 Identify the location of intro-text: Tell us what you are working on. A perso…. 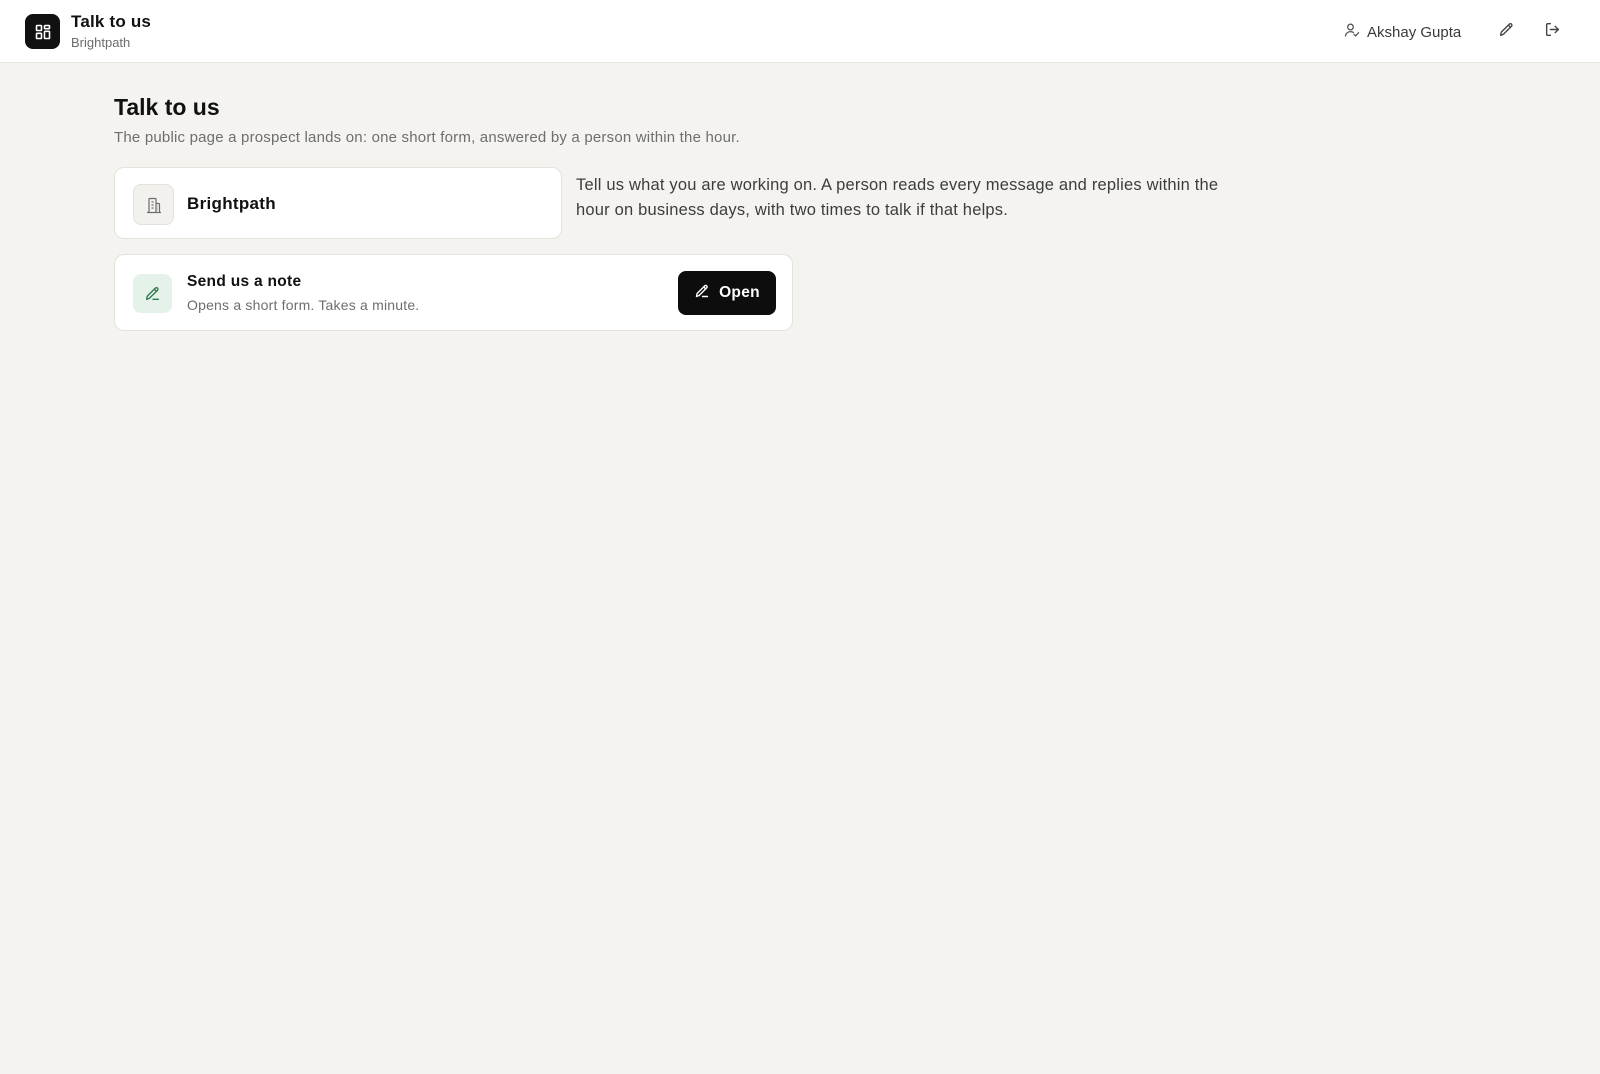
(897, 197).